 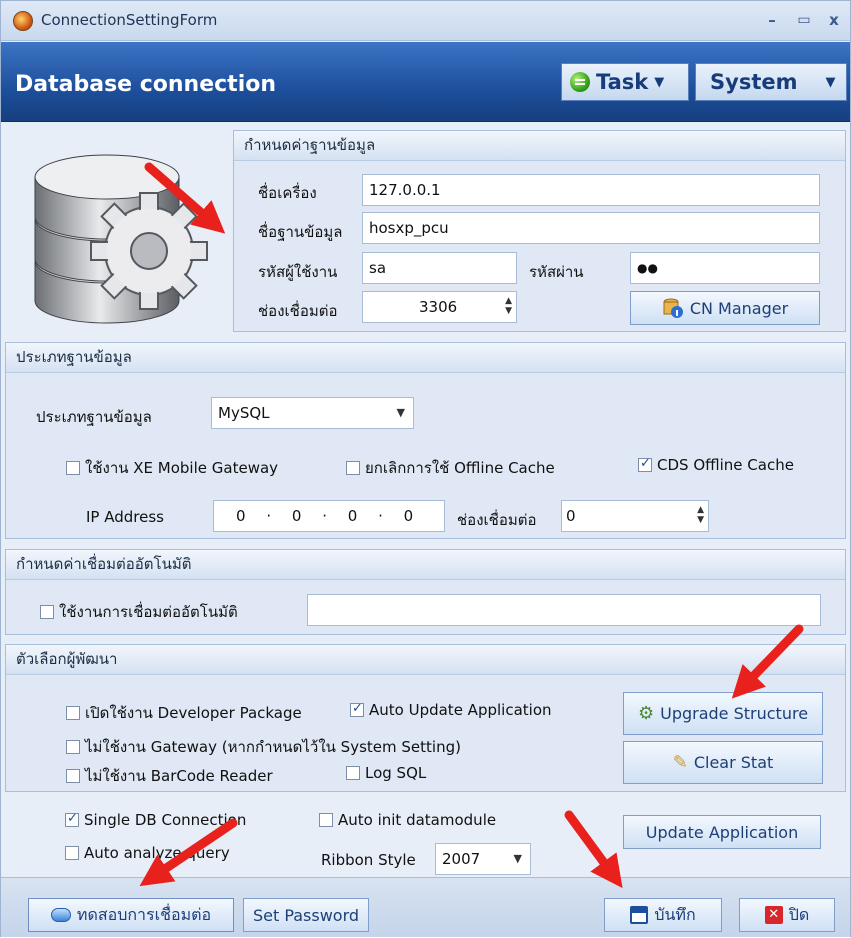 What do you see at coordinates (287, 193) in the screenshot?
I see `host-label: ชื่อเครื่อง` at bounding box center [287, 193].